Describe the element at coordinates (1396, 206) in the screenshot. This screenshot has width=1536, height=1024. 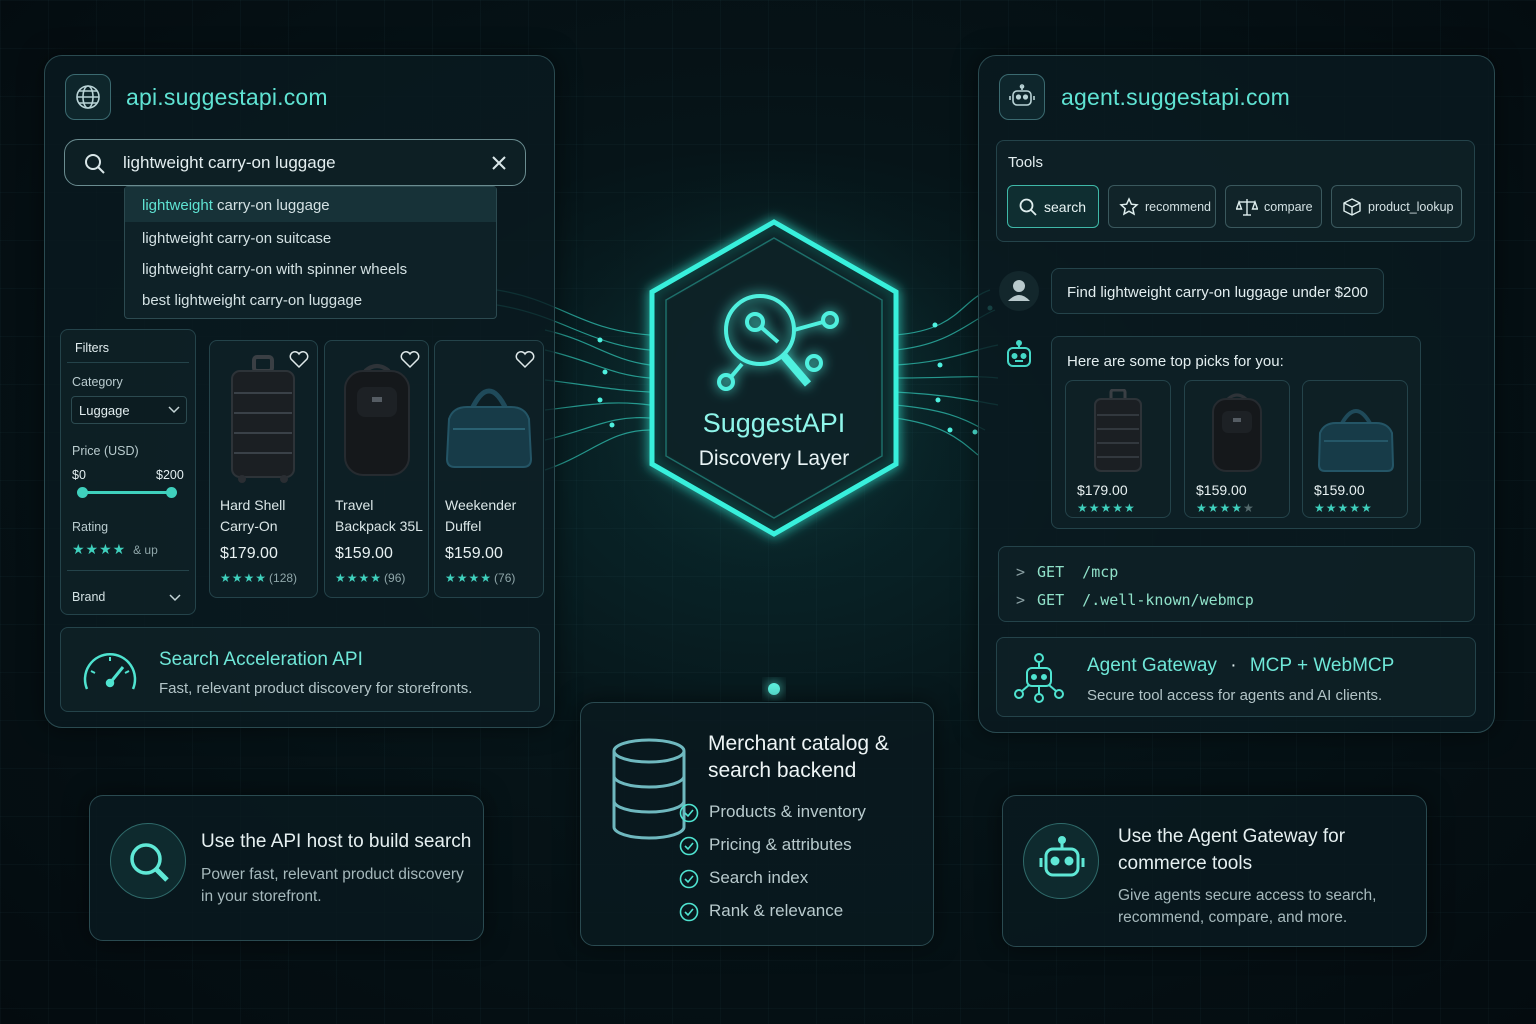
I see `tool-product-lookup-button: product_lookup` at that location.